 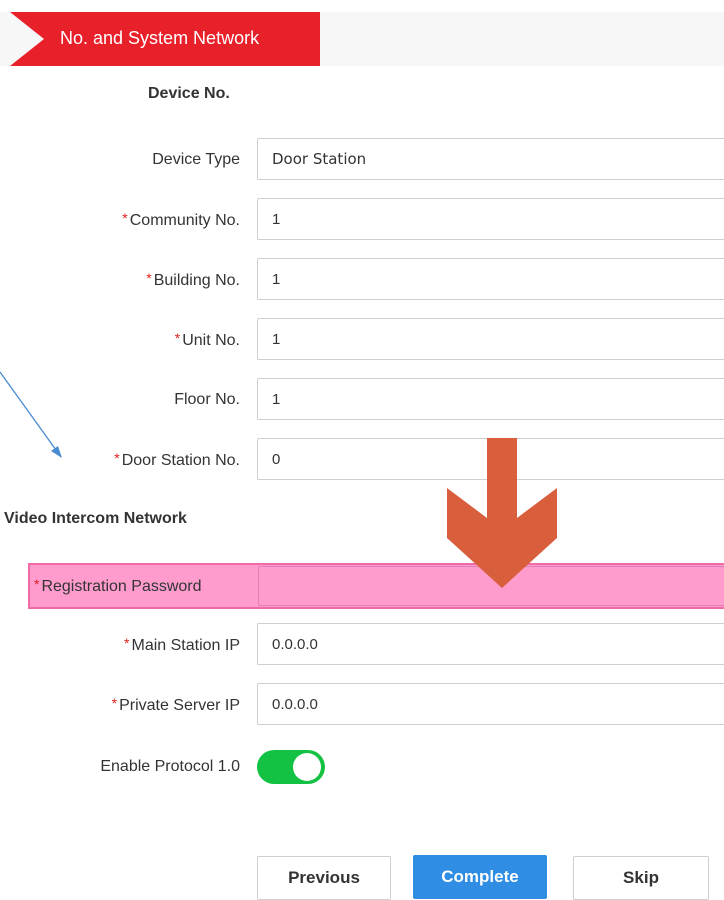 I want to click on device-type-label: Device Type, so click(x=196, y=159).